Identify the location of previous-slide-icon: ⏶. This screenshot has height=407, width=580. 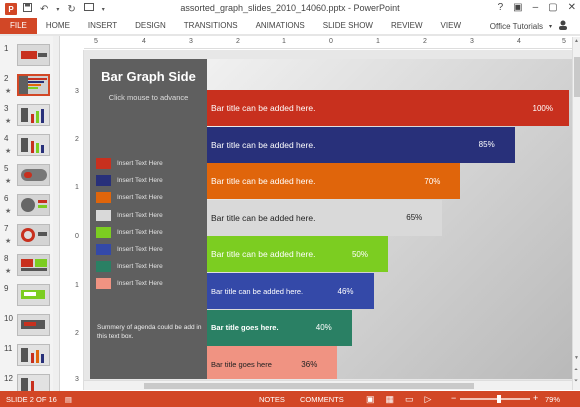
(576, 370).